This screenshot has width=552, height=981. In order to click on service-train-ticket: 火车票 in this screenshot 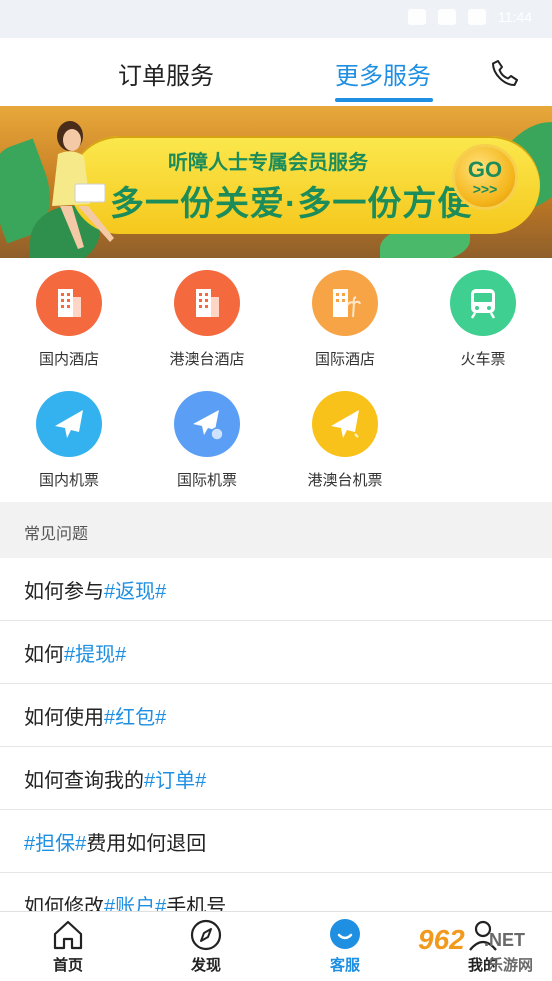, I will do `click(483, 319)`.